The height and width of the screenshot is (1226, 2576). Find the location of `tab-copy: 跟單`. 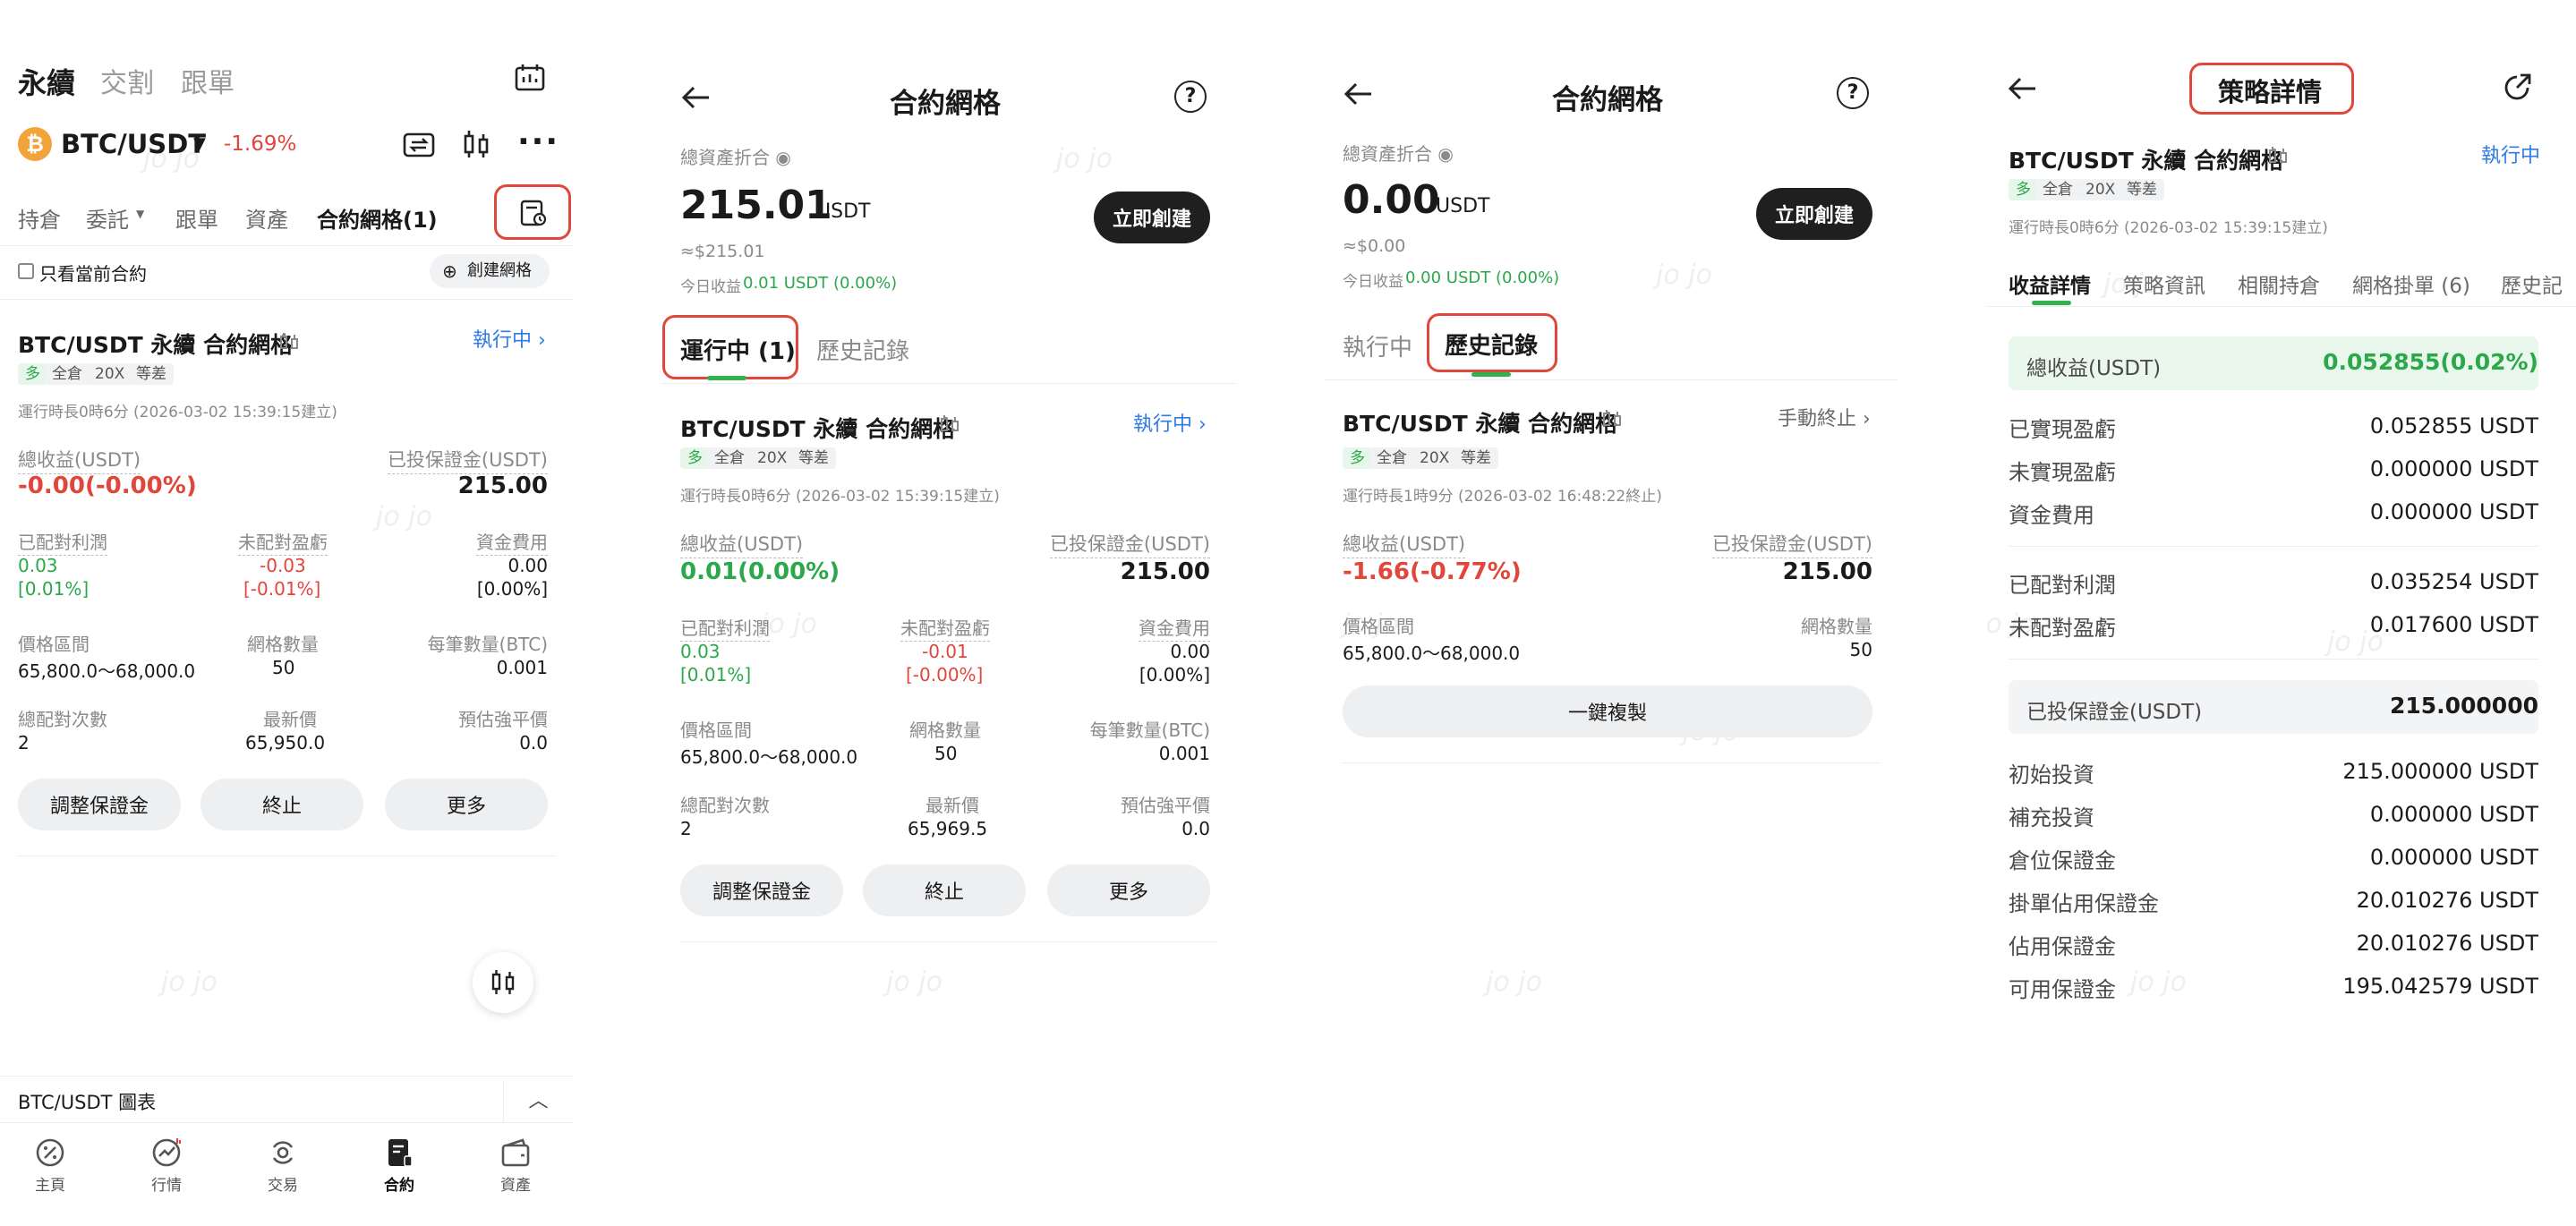

tab-copy: 跟單 is located at coordinates (196, 218).